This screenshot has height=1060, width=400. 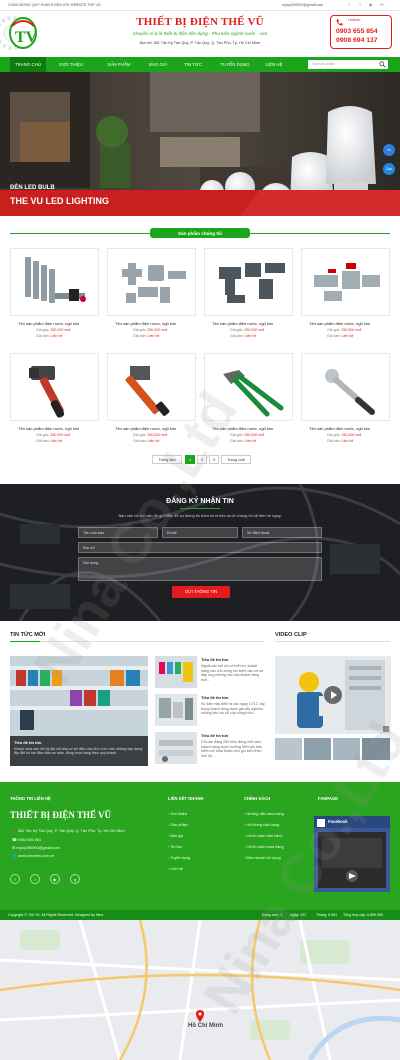 What do you see at coordinates (30, 798) in the screenshot?
I see `footer-info-title: THÔNG TIN LIÊN HỆ` at bounding box center [30, 798].